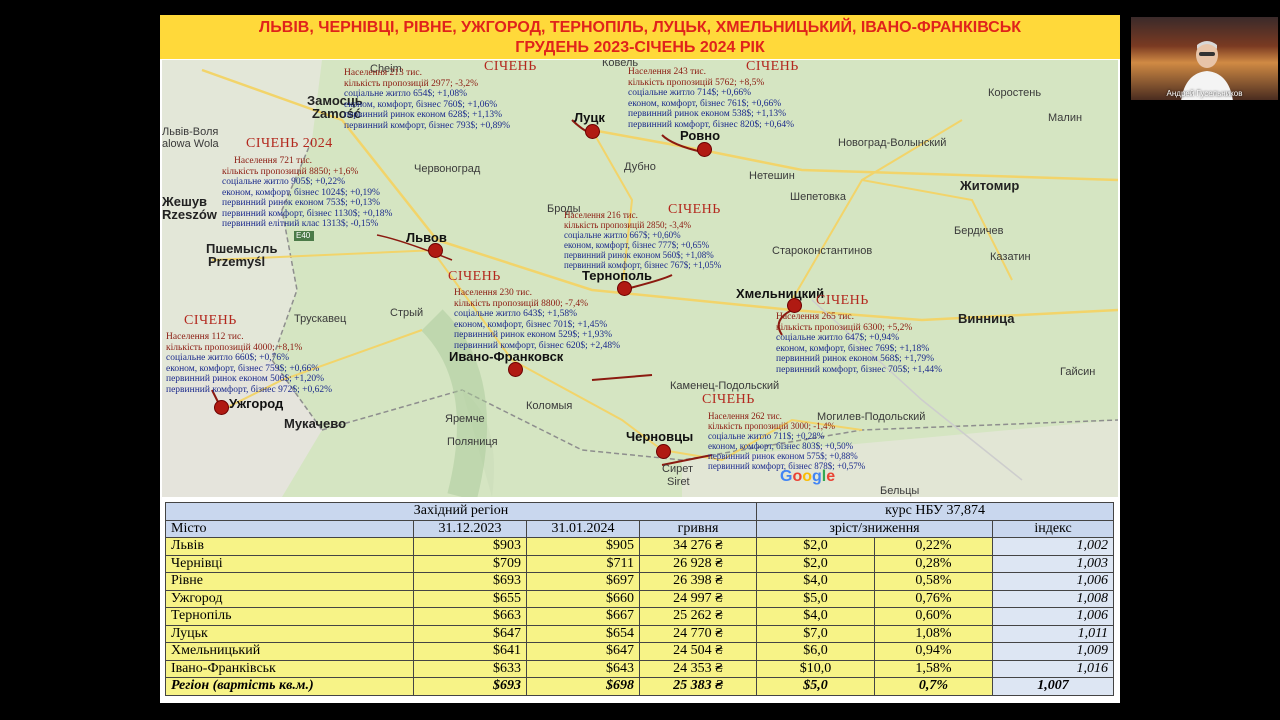  Describe the element at coordinates (472, 442) in the screenshot. I see `place-polianytsia: Поляниця` at that location.